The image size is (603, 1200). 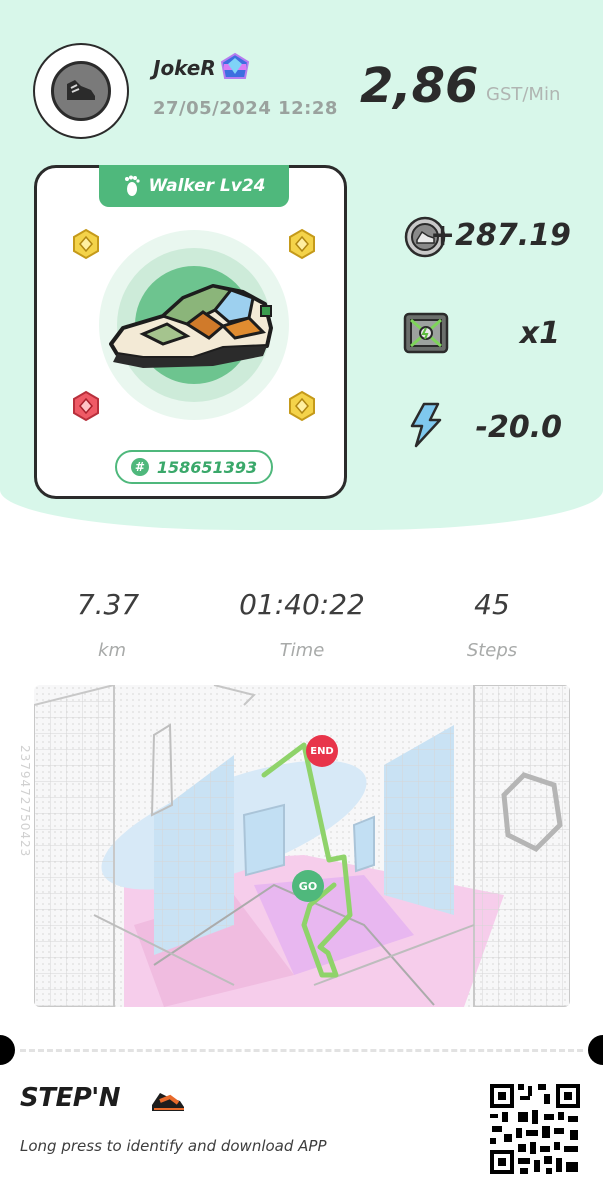 I want to click on right-notch, so click(x=595, y=1050).